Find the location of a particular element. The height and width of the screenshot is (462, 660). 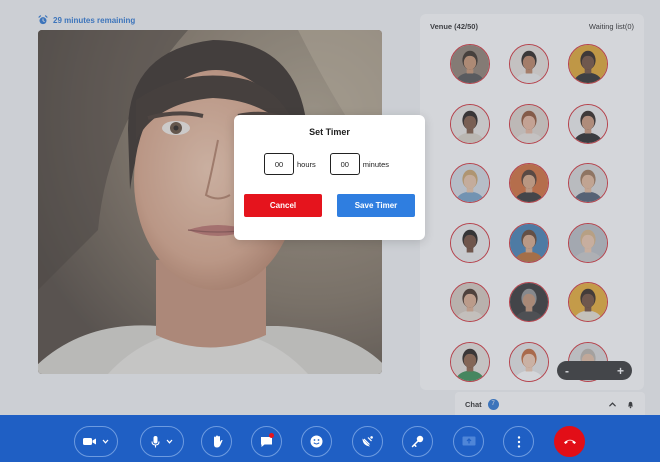

satellite-dish-icon is located at coordinates (367, 441).